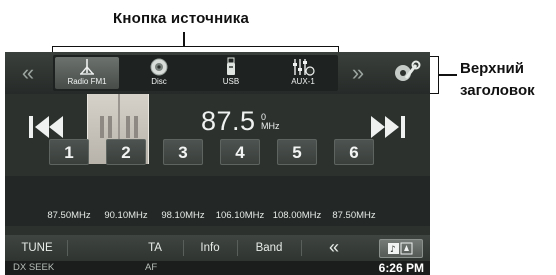 The width and height of the screenshot is (556, 275). What do you see at coordinates (228, 121) in the screenshot?
I see `frequency-display: 87.5` at bounding box center [228, 121].